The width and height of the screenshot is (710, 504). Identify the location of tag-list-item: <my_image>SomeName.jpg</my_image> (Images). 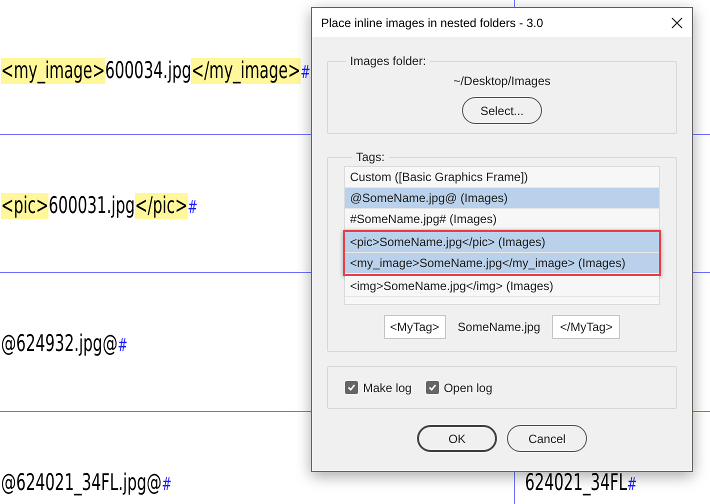
(502, 263).